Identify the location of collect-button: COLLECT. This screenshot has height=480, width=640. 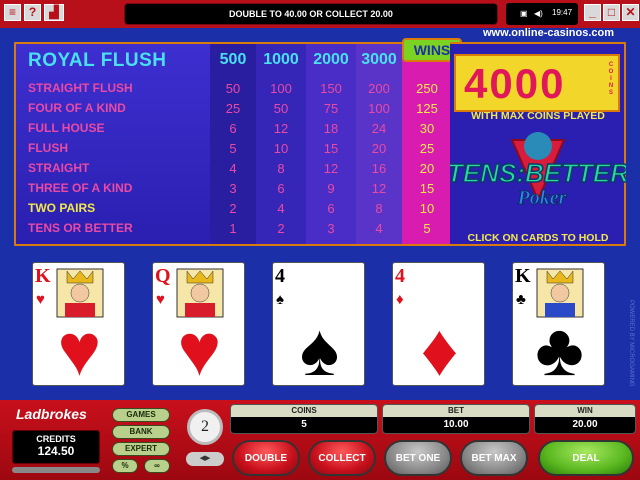
(342, 458).